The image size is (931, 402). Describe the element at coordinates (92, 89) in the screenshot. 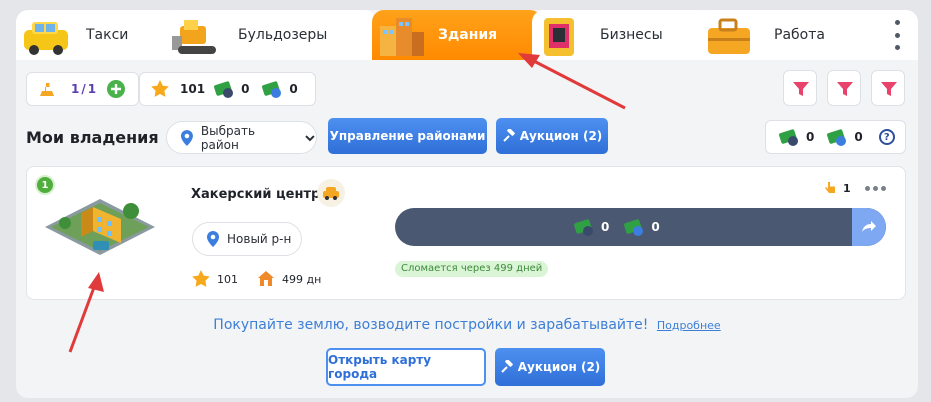

I see `slots-total: 1` at that location.